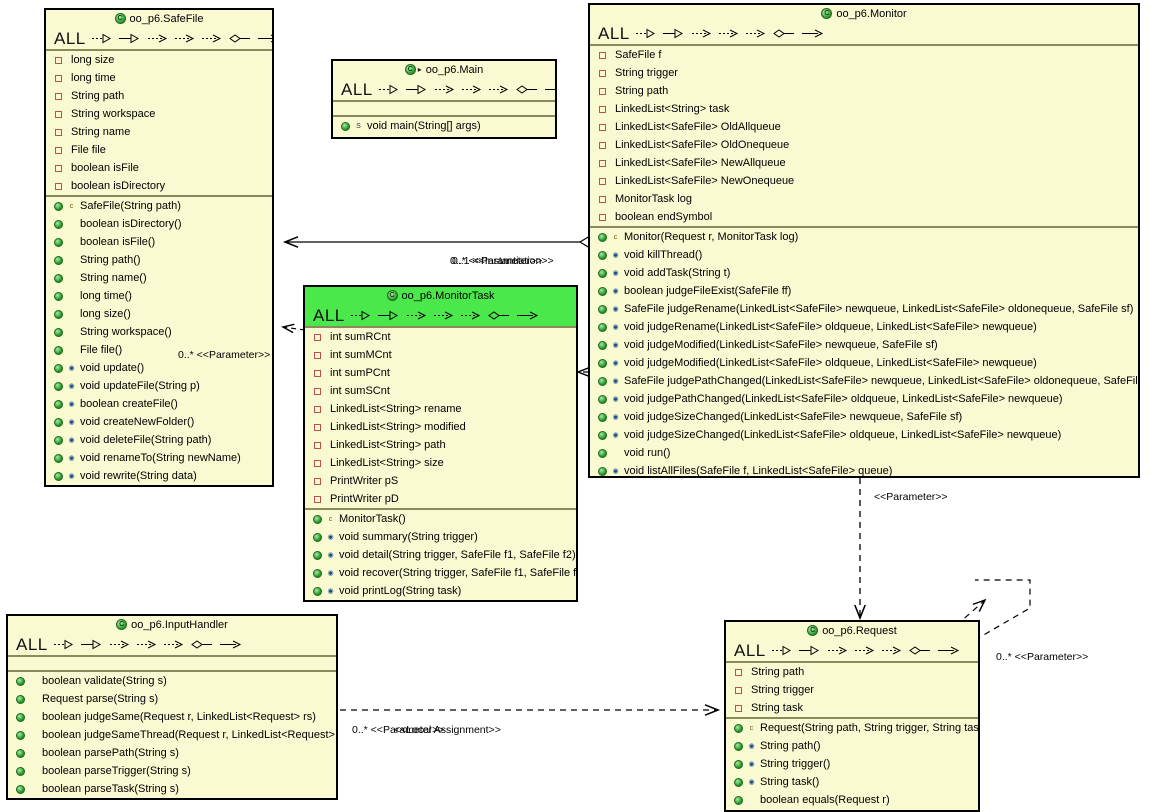  Describe the element at coordinates (864, 34) in the screenshot. I see `toolbar-row-monitor: ALL` at that location.